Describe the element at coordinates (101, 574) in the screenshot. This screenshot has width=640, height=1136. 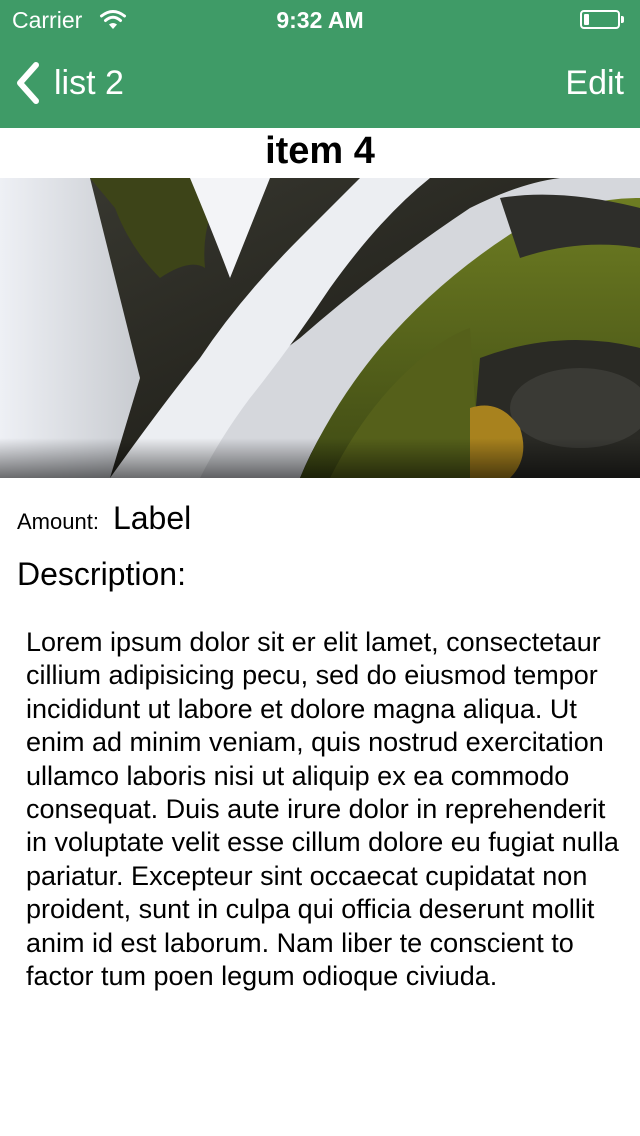
I see `description-label: Description:` at that location.